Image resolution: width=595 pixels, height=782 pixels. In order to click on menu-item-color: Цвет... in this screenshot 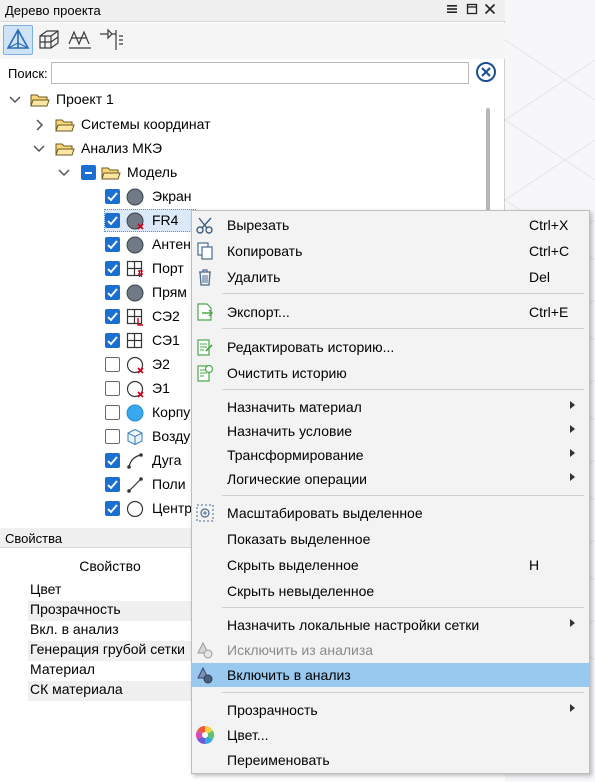, I will do `click(390, 735)`.